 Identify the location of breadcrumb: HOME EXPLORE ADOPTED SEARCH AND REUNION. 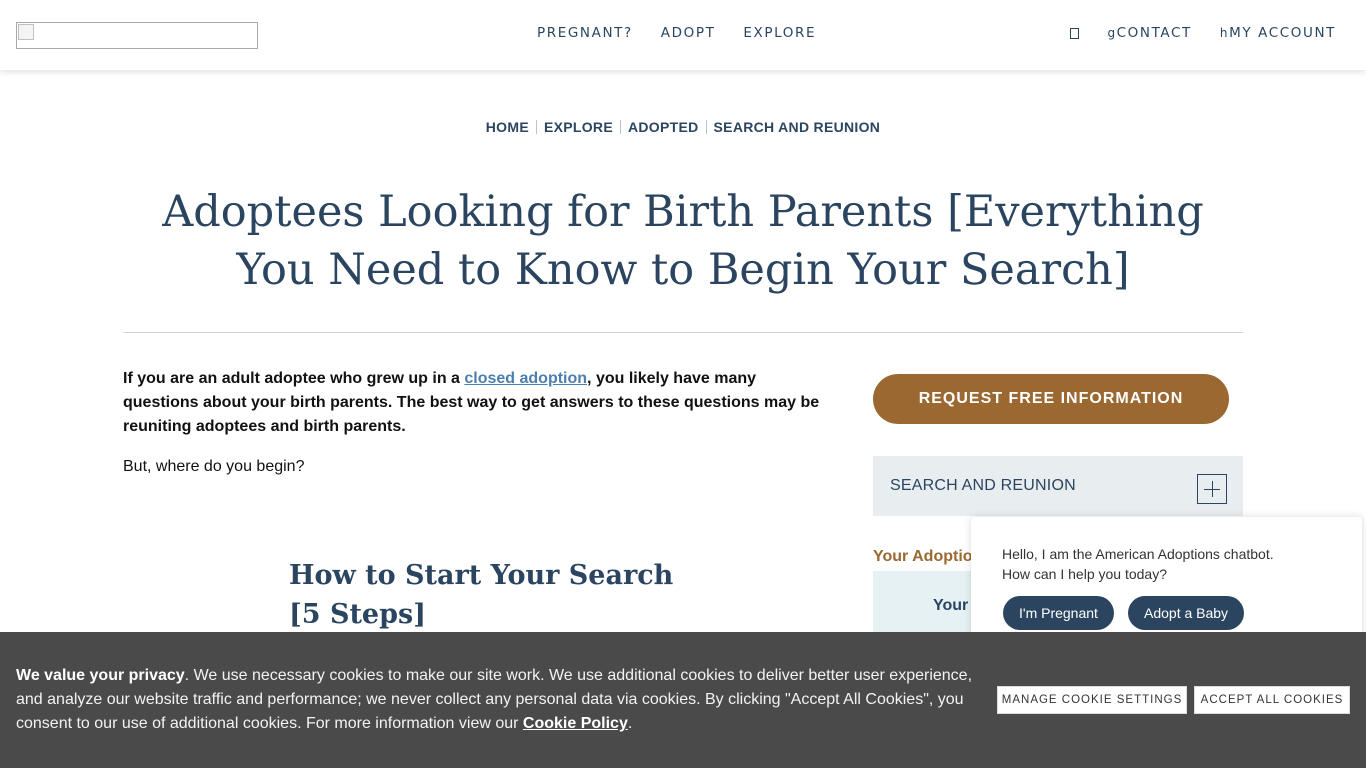
(683, 127).